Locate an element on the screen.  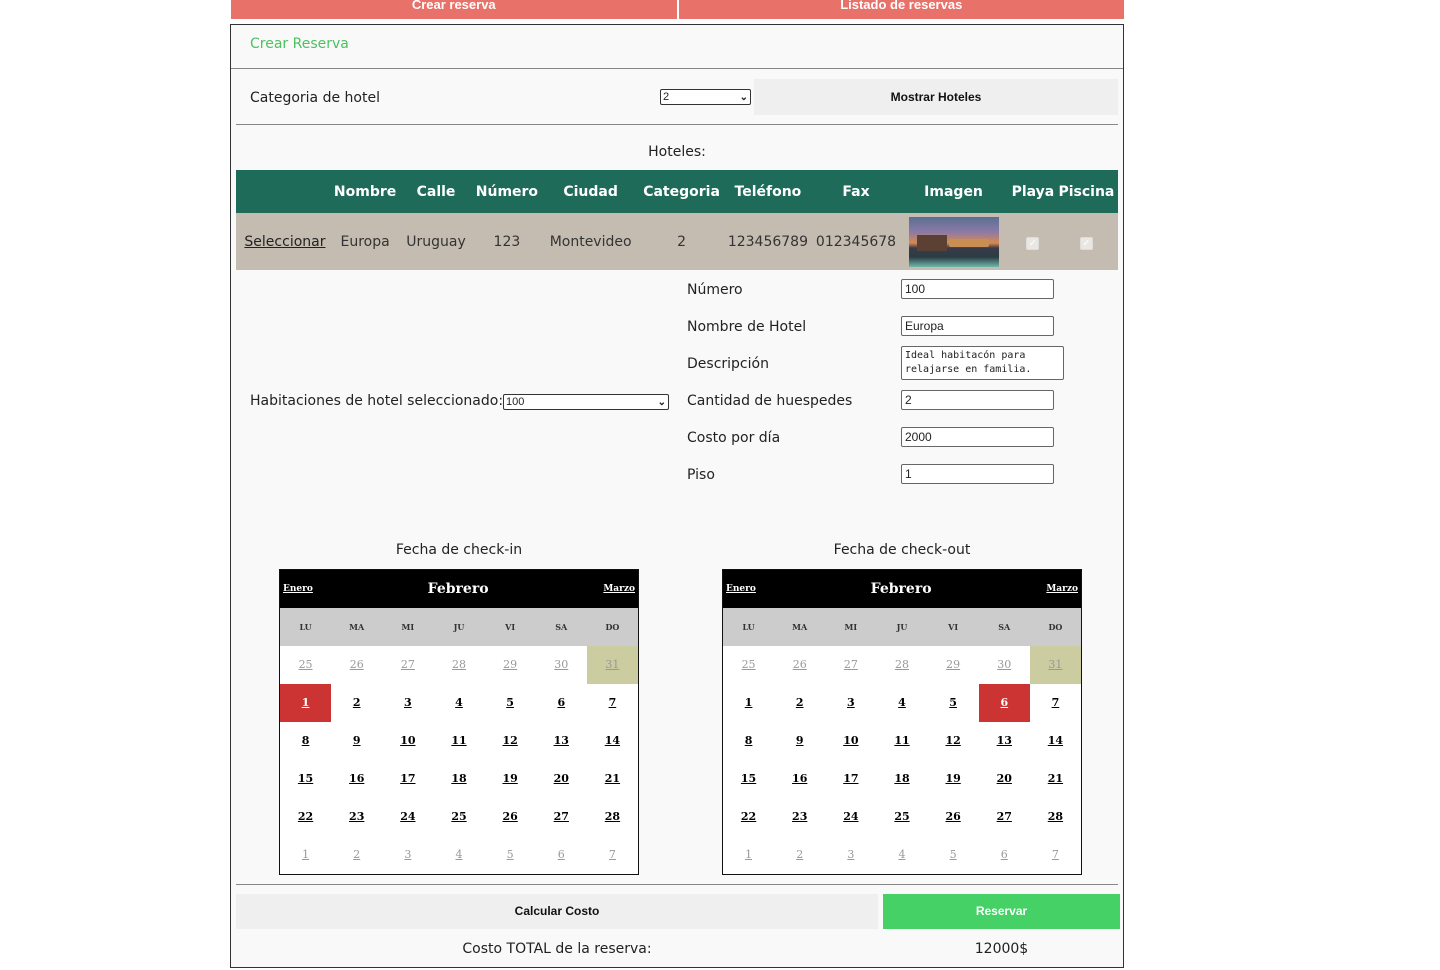
calendar-day: 18 is located at coordinates (901, 779).